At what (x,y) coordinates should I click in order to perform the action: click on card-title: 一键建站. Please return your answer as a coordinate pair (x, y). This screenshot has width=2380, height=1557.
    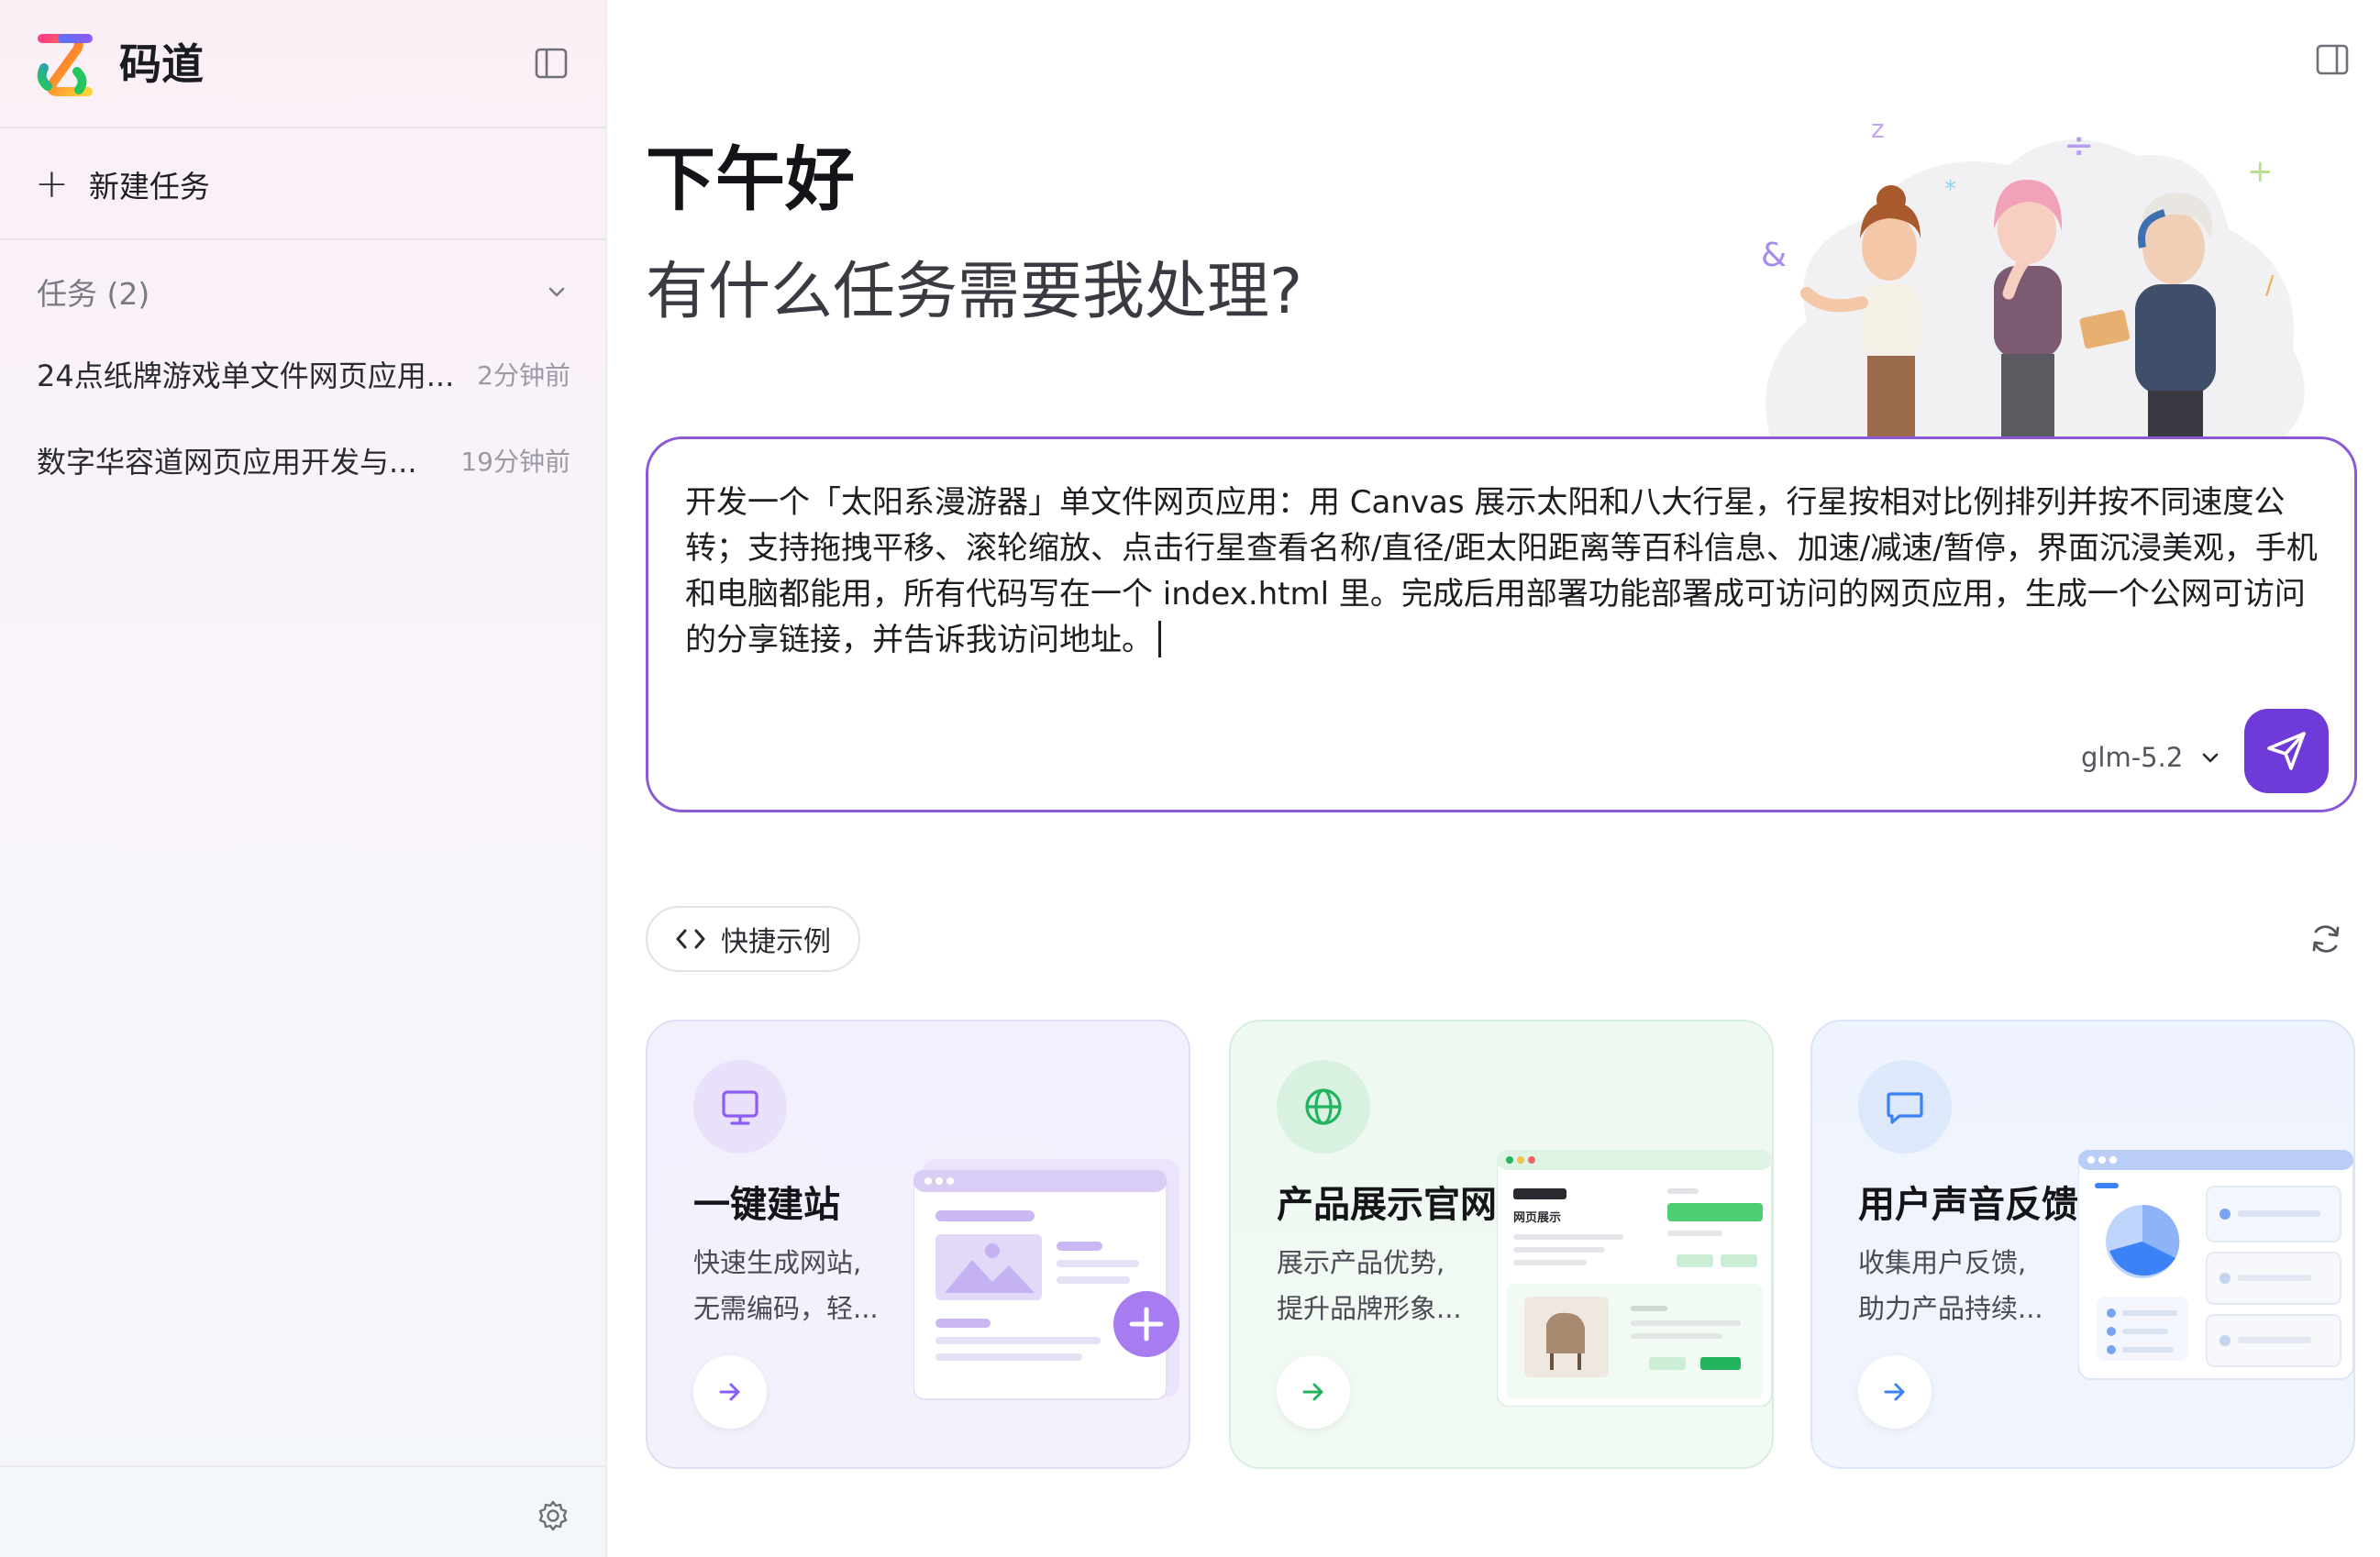
    Looking at the image, I should click on (766, 1205).